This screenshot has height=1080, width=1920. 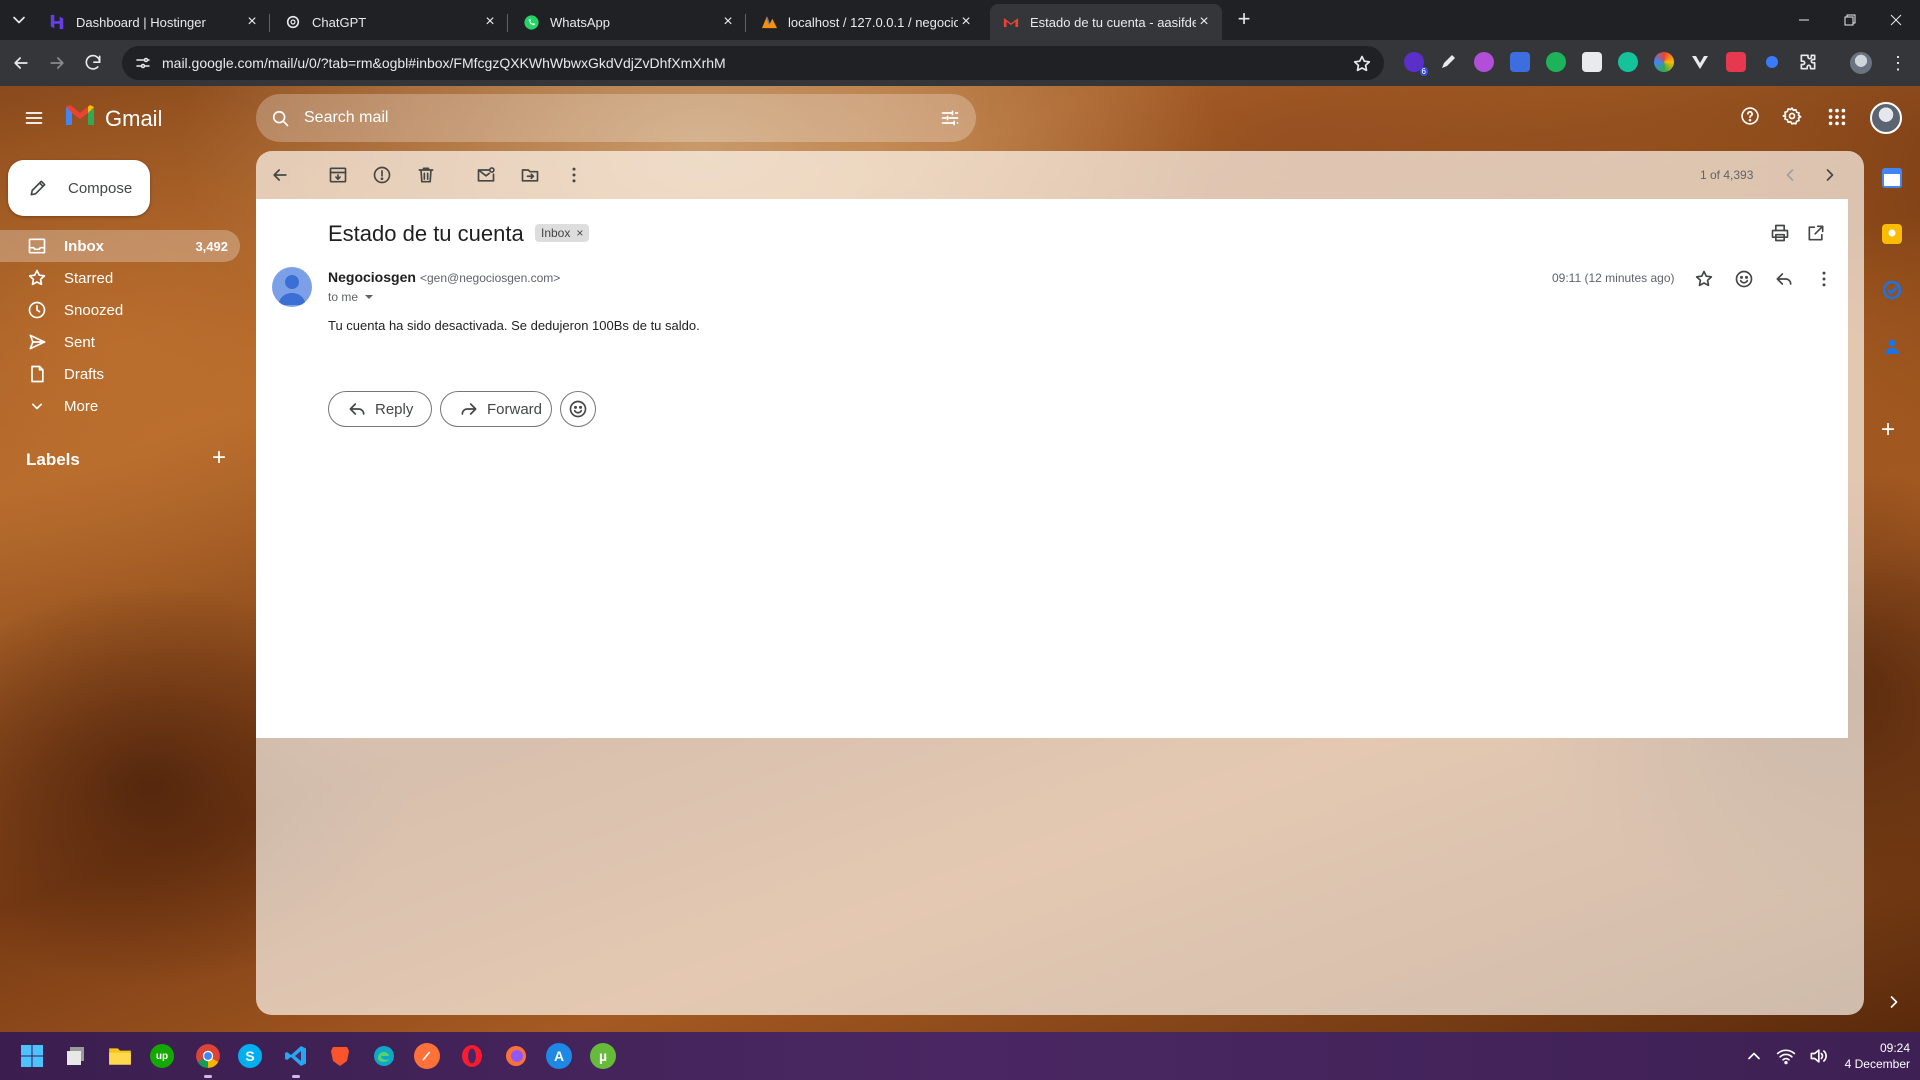 I want to click on get-addons-button: +, so click(x=1888, y=430).